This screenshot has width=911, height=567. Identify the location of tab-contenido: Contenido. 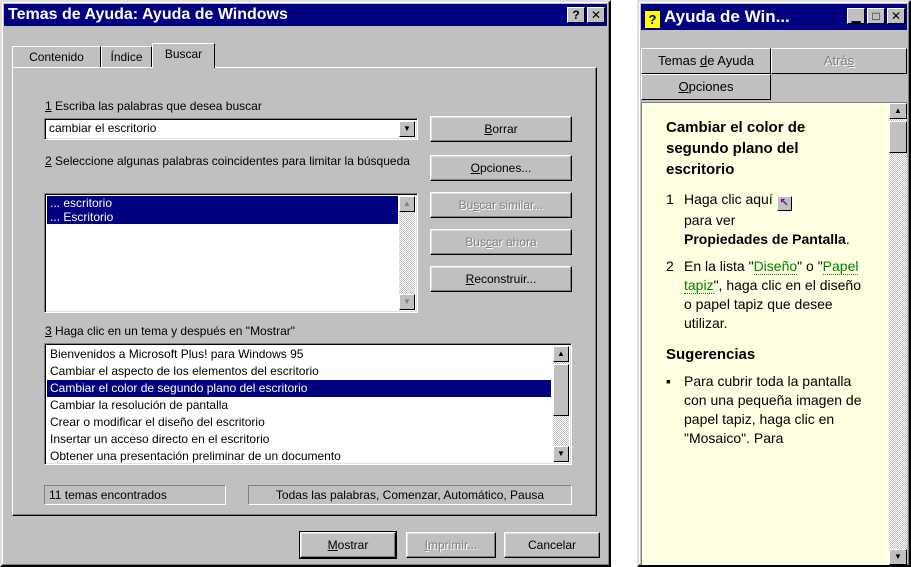
(56, 57).